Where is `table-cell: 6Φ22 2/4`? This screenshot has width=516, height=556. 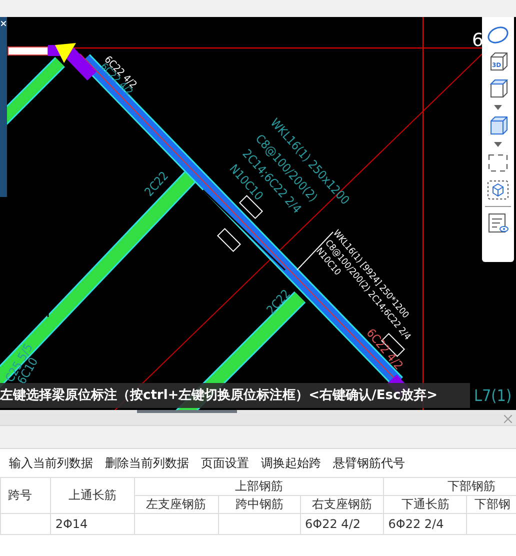
table-cell: 6Φ22 2/4 is located at coordinates (425, 524).